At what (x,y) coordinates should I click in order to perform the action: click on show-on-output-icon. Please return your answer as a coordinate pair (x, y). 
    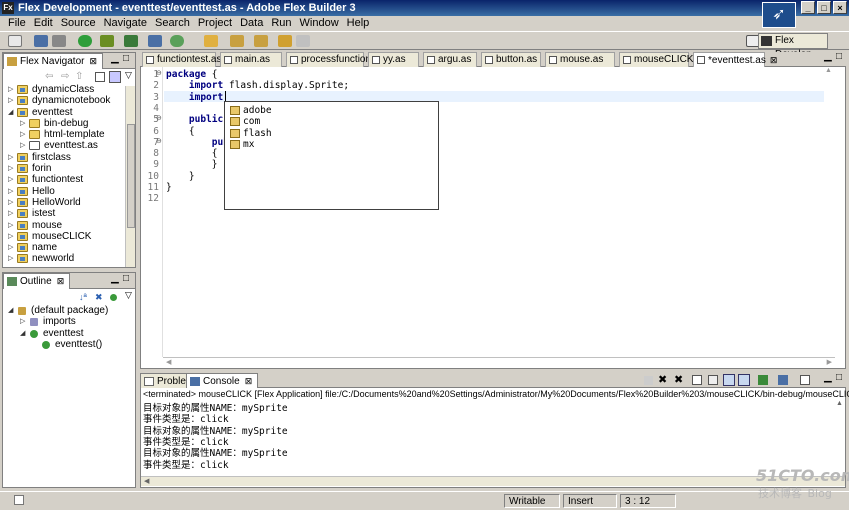
    Looking at the image, I should click on (744, 380).